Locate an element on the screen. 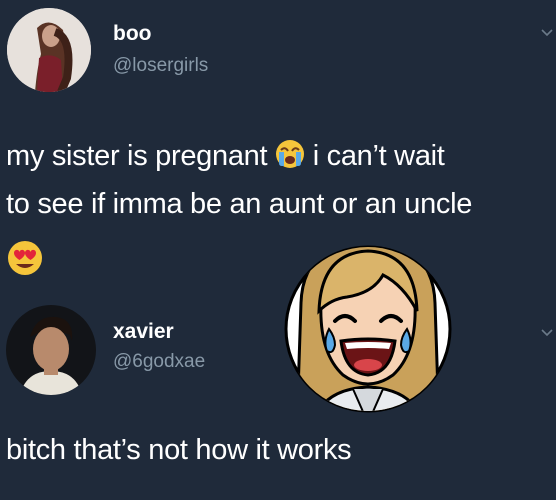 The width and height of the screenshot is (556, 500). tweet-text-line-1: my sister is pregnant i can’t wait is located at coordinates (225, 158).